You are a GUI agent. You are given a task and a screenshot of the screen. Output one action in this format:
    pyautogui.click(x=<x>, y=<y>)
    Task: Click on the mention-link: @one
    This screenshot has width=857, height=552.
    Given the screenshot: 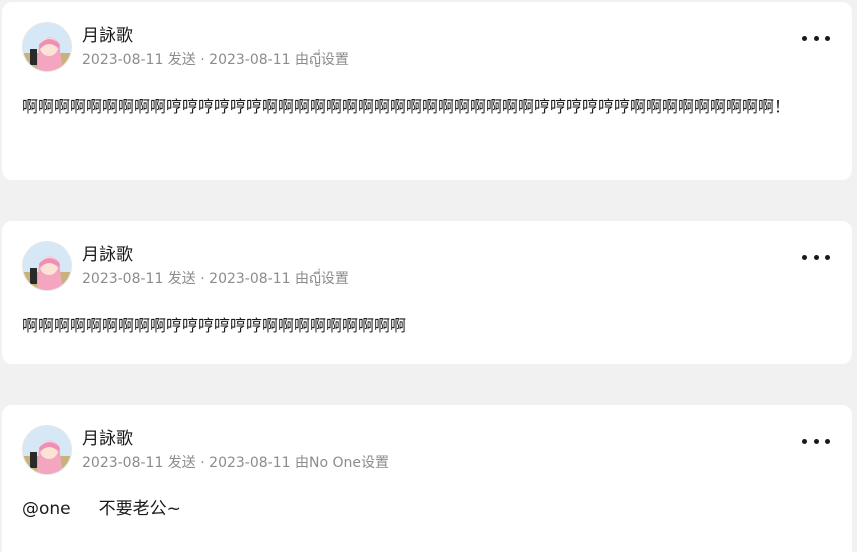 What is the action you would take?
    pyautogui.click(x=46, y=509)
    